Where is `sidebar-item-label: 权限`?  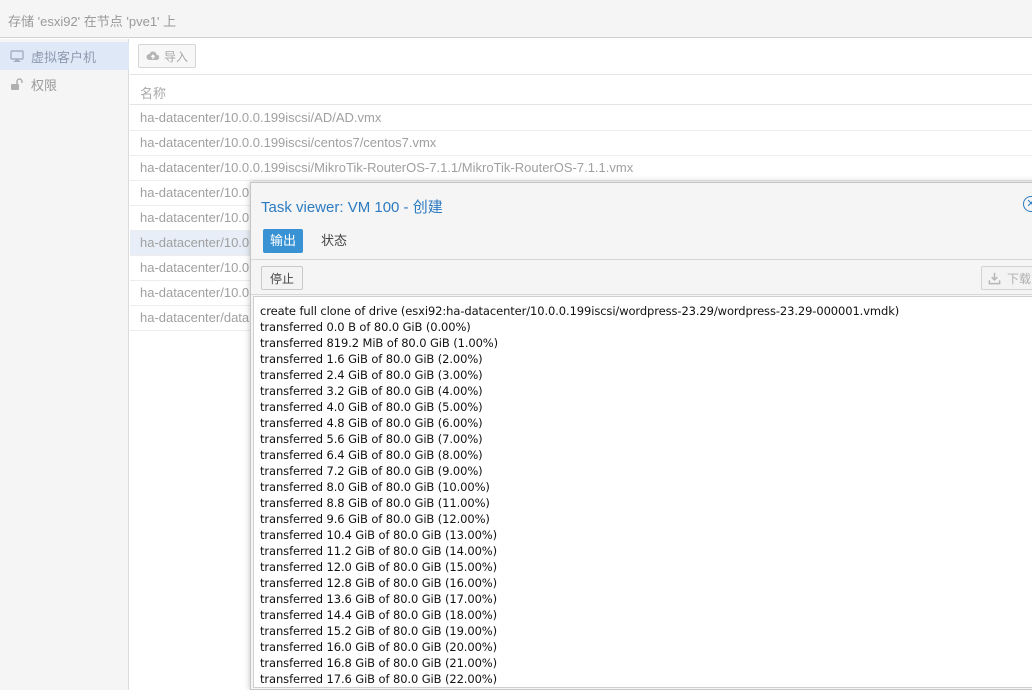
sidebar-item-label: 权限 is located at coordinates (44, 85).